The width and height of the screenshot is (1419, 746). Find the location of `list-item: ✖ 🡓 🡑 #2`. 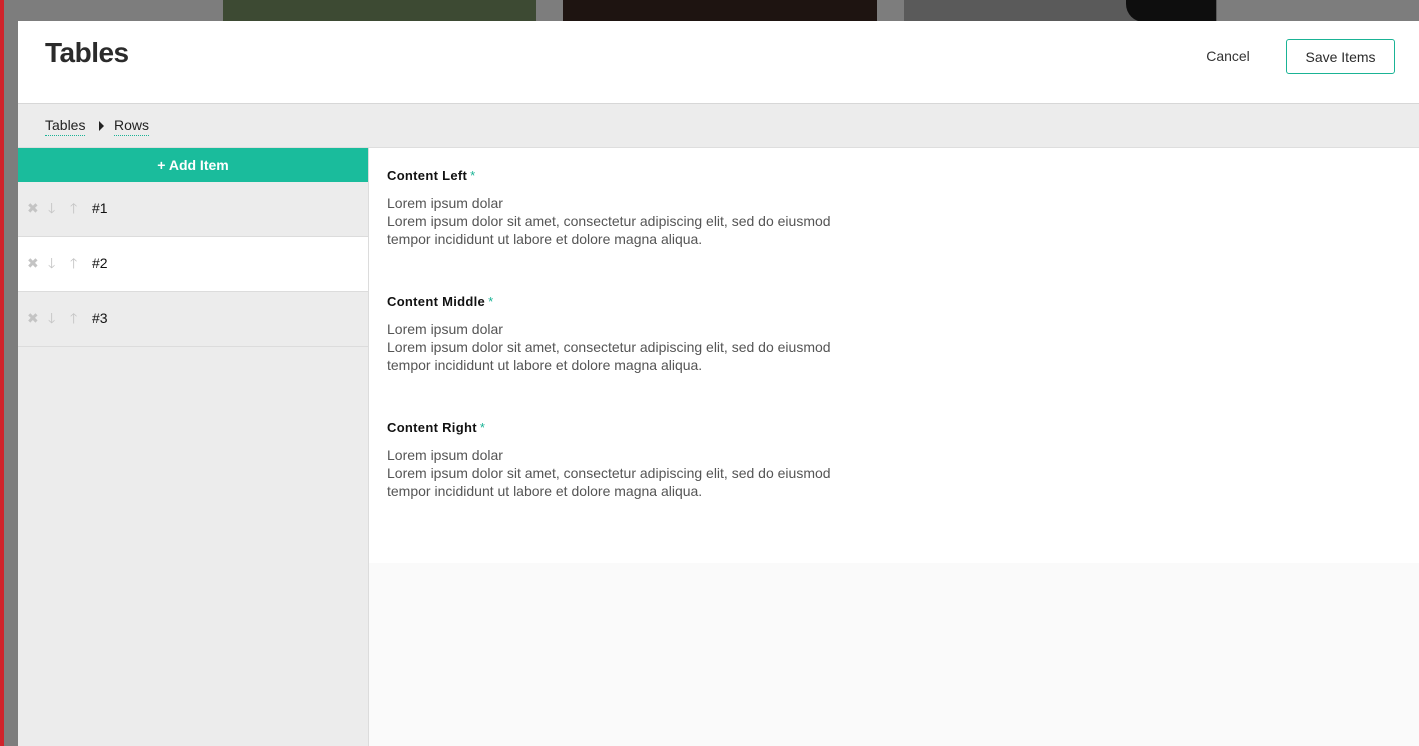

list-item: ✖ 🡓 🡑 #2 is located at coordinates (193, 264).